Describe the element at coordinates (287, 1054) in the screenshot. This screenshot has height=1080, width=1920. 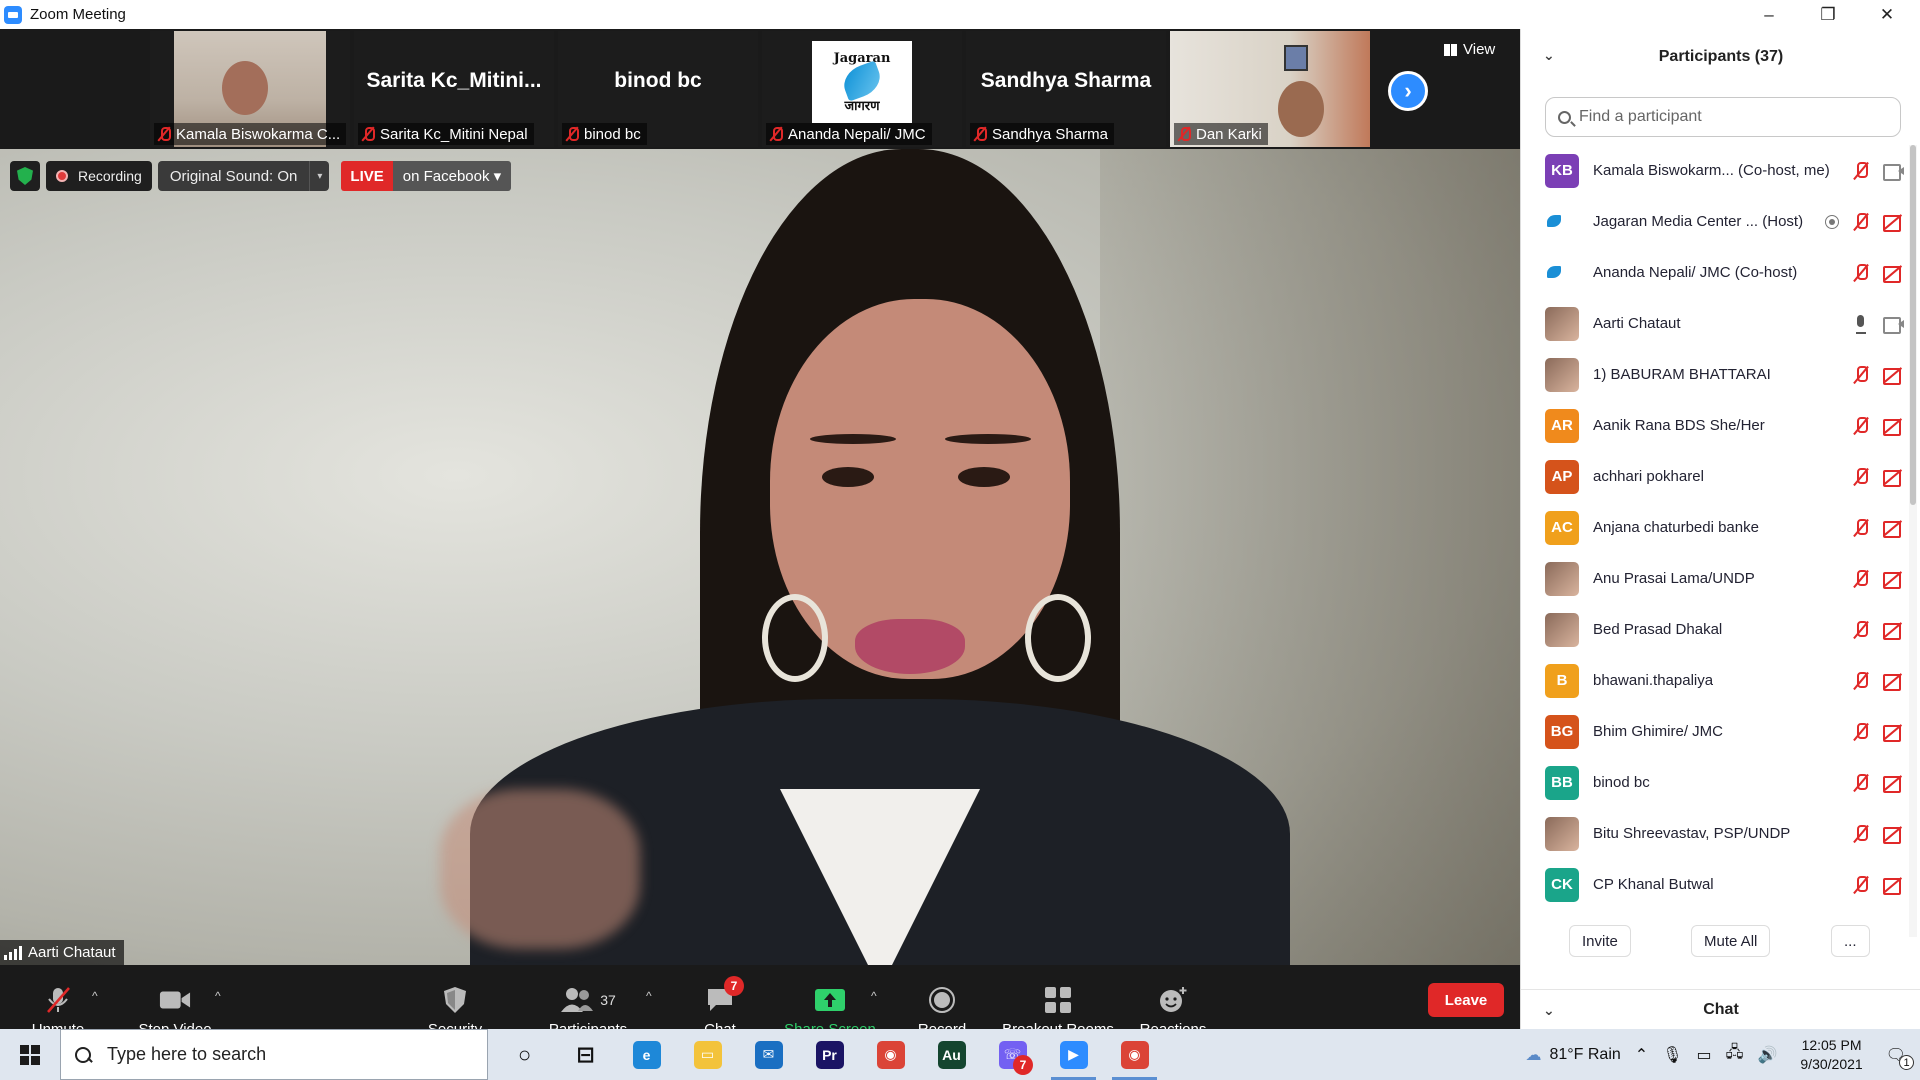
I see `taskbar-search-input` at that location.